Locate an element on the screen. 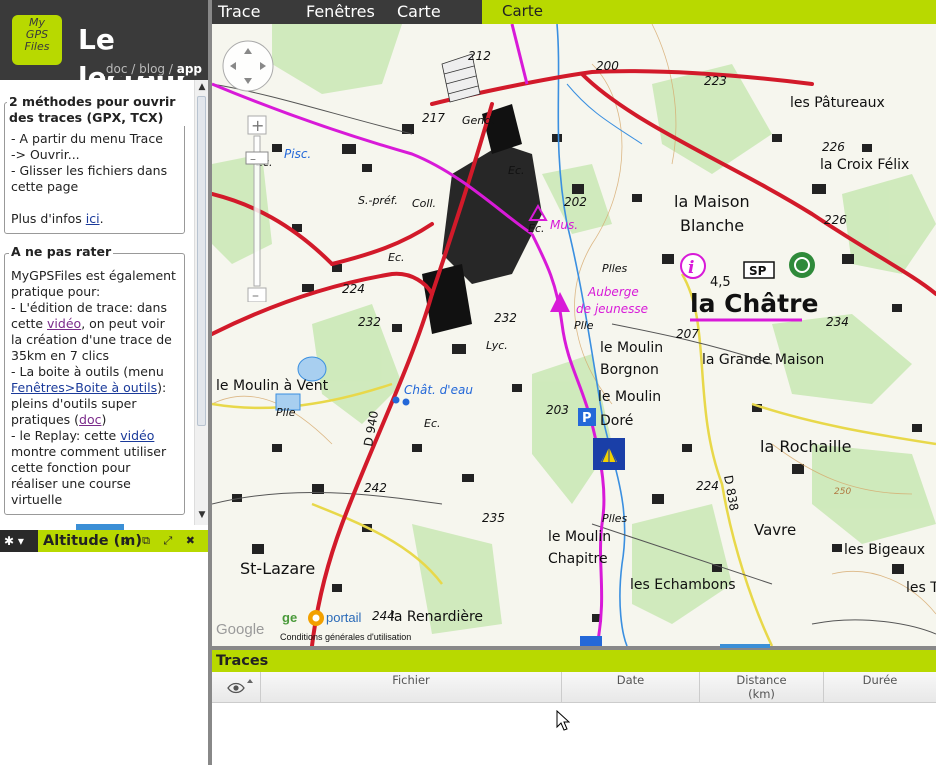 This screenshot has width=936, height=765. map-label-chateau-eau: Chât. d'eau is located at coordinates (438, 390).